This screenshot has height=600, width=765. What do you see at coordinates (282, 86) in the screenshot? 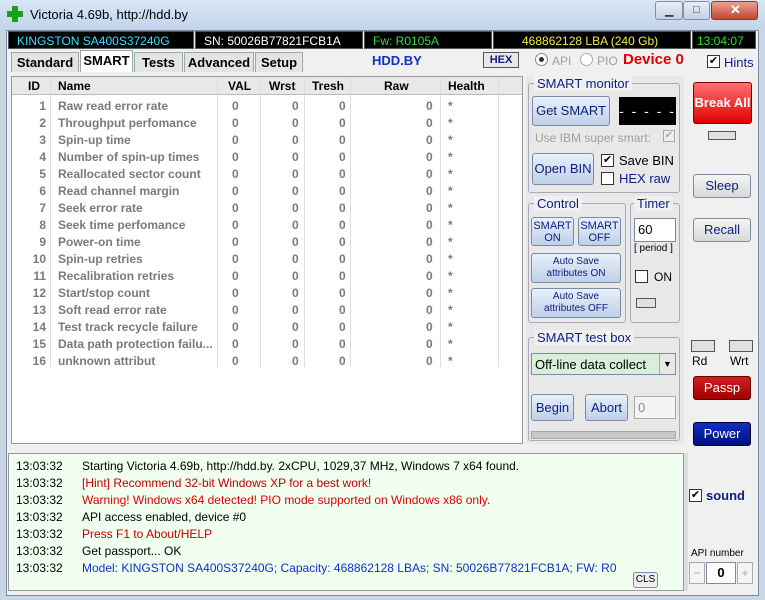
I see `col-wrst: Wrst` at bounding box center [282, 86].